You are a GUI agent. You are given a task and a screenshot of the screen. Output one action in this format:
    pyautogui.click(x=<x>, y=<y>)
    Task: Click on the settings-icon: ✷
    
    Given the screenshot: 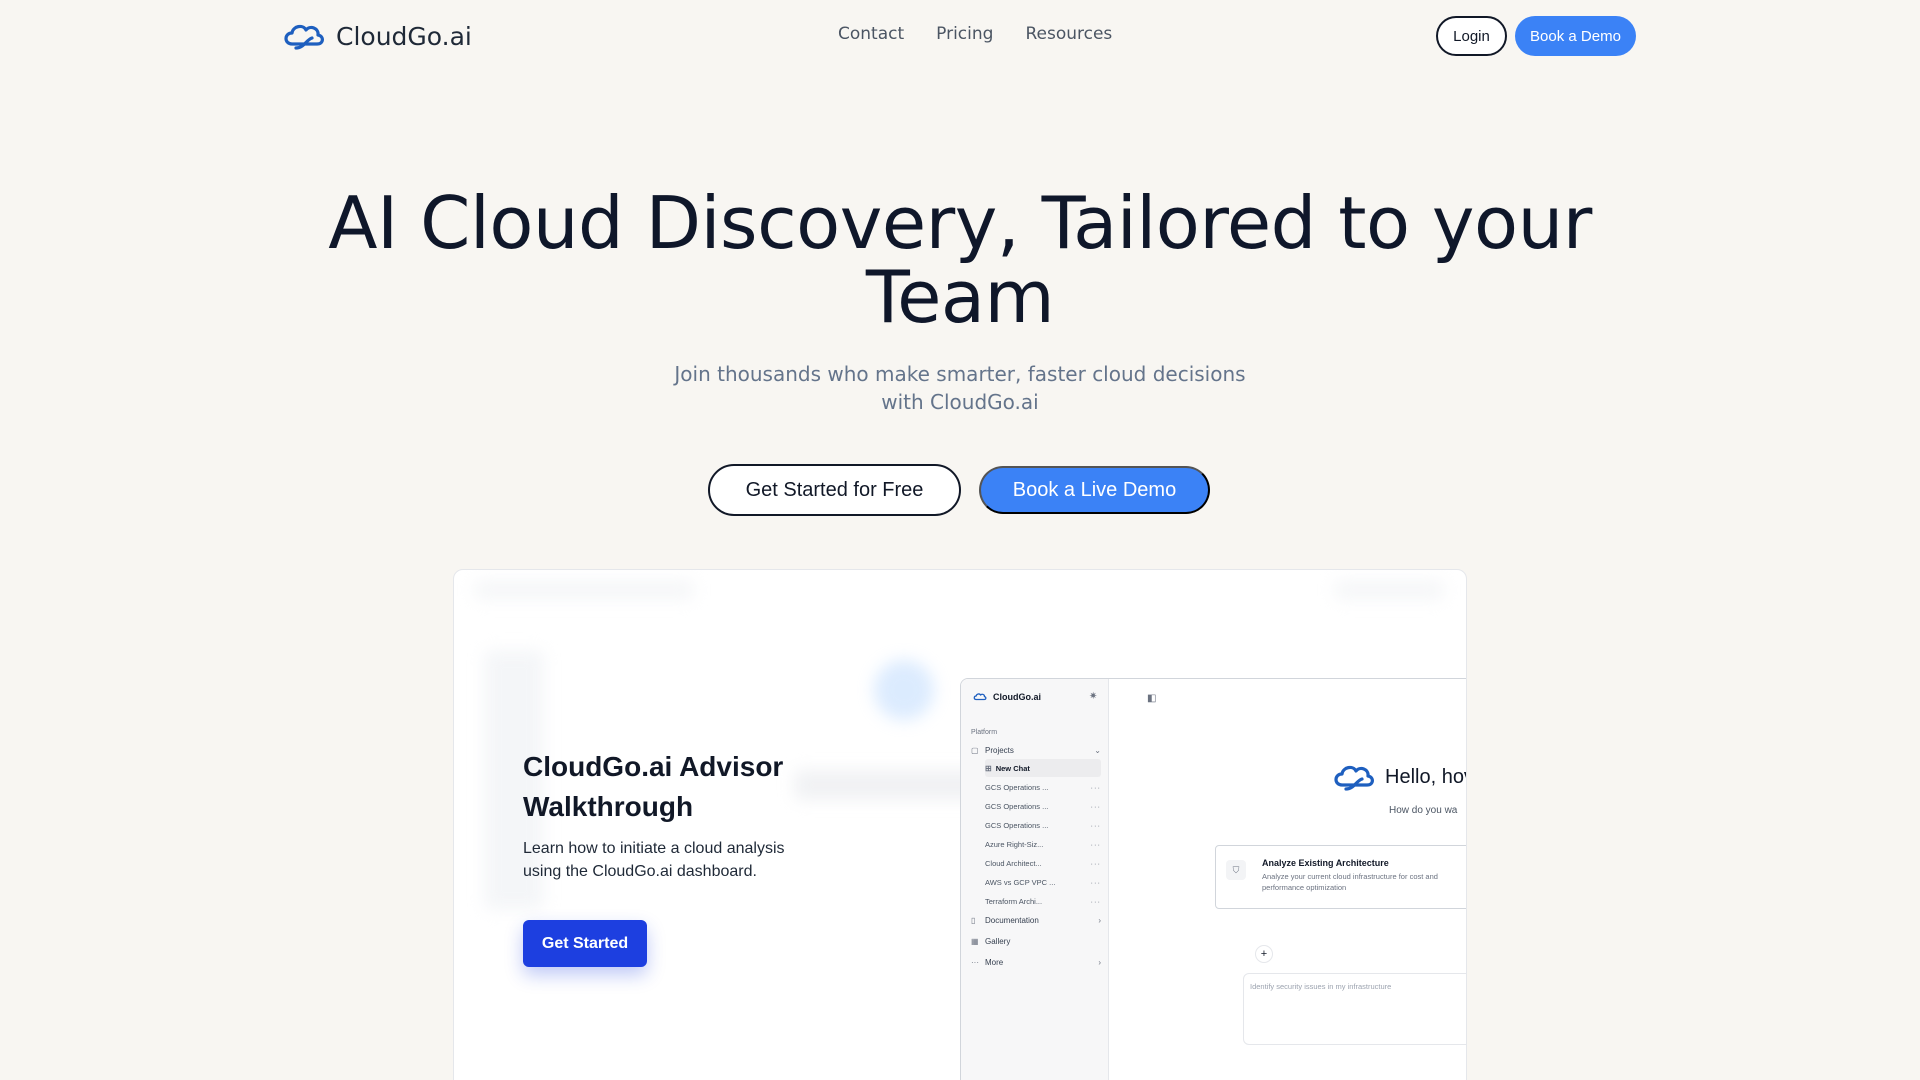 What is the action you would take?
    pyautogui.click(x=1093, y=696)
    